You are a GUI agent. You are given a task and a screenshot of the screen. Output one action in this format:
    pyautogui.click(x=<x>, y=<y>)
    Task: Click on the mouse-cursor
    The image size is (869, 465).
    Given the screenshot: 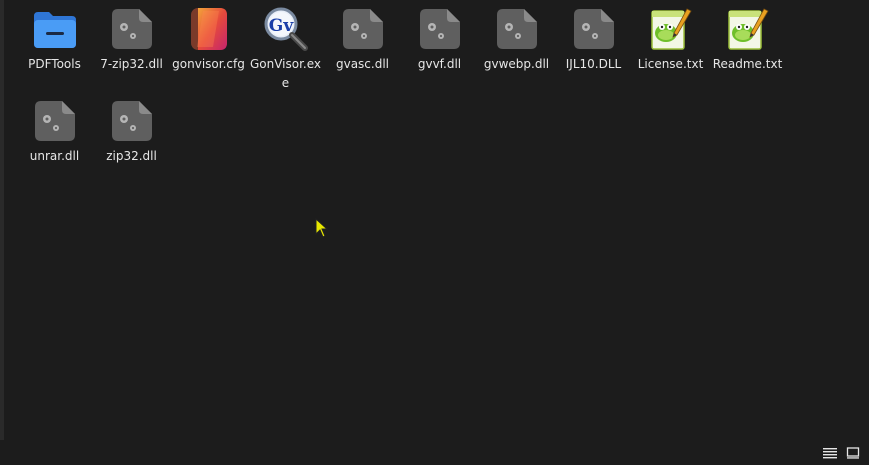 What is the action you would take?
    pyautogui.click(x=323, y=228)
    